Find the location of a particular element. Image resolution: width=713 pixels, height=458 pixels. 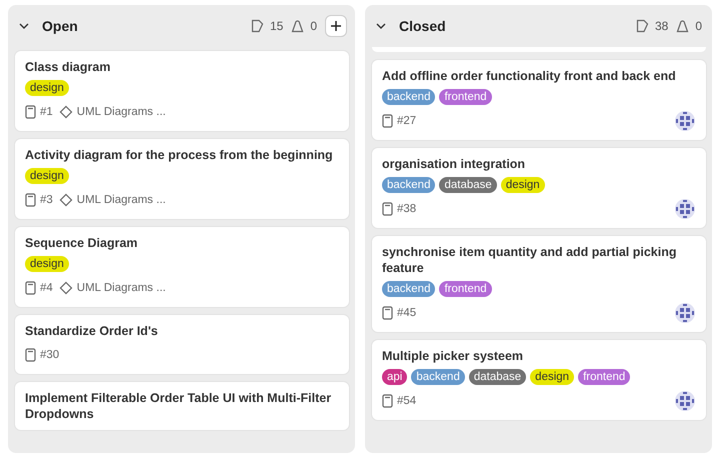

issue-title: Multiple picker systeem is located at coordinates (539, 356).